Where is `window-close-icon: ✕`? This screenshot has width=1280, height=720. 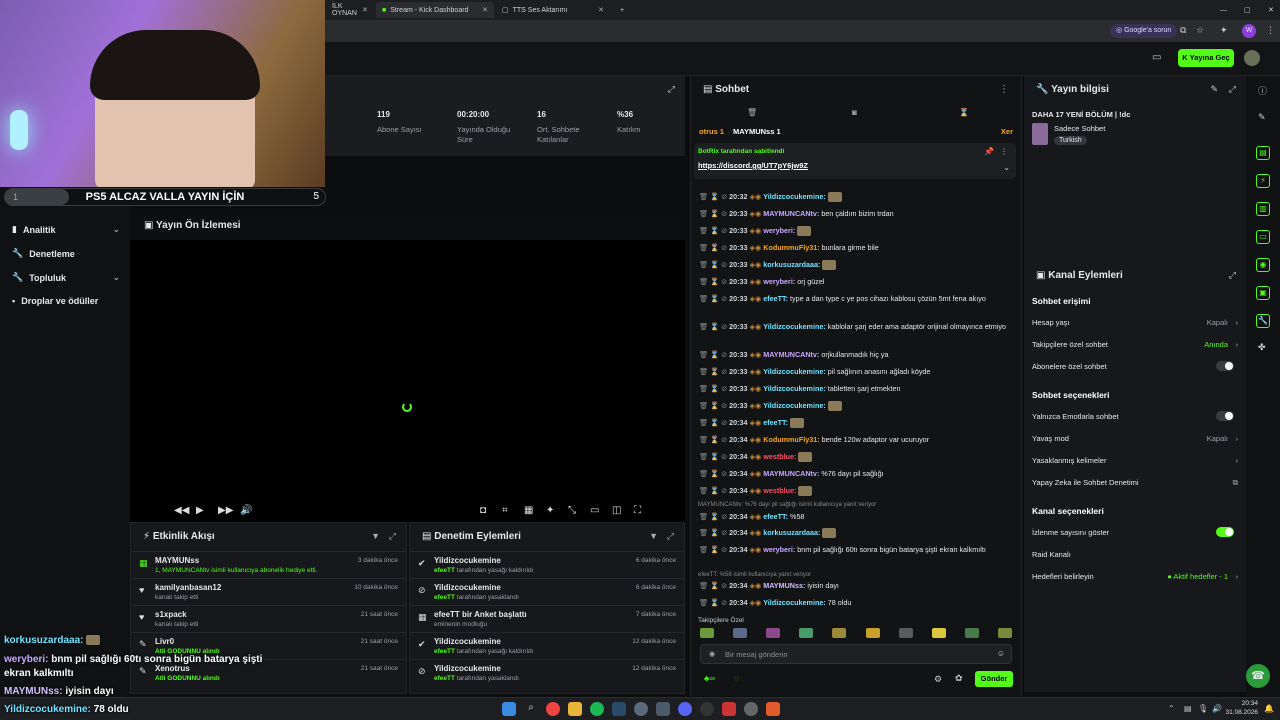
window-close-icon: ✕ is located at coordinates (1271, 10).